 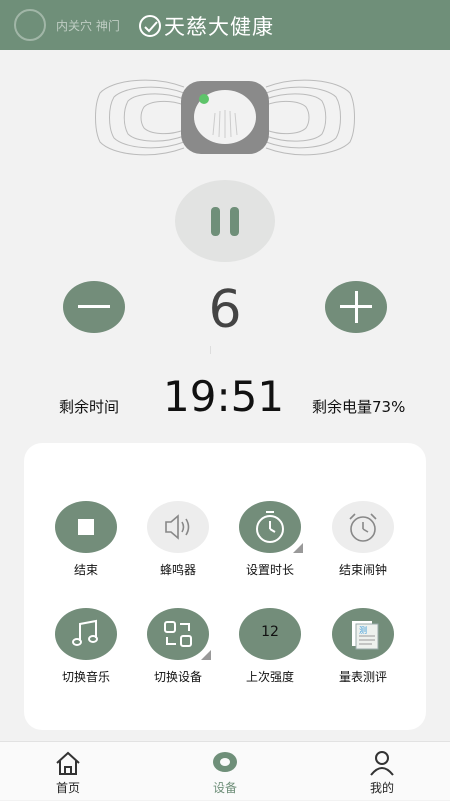 I want to click on plus-icon-vertical, so click(x=356, y=307).